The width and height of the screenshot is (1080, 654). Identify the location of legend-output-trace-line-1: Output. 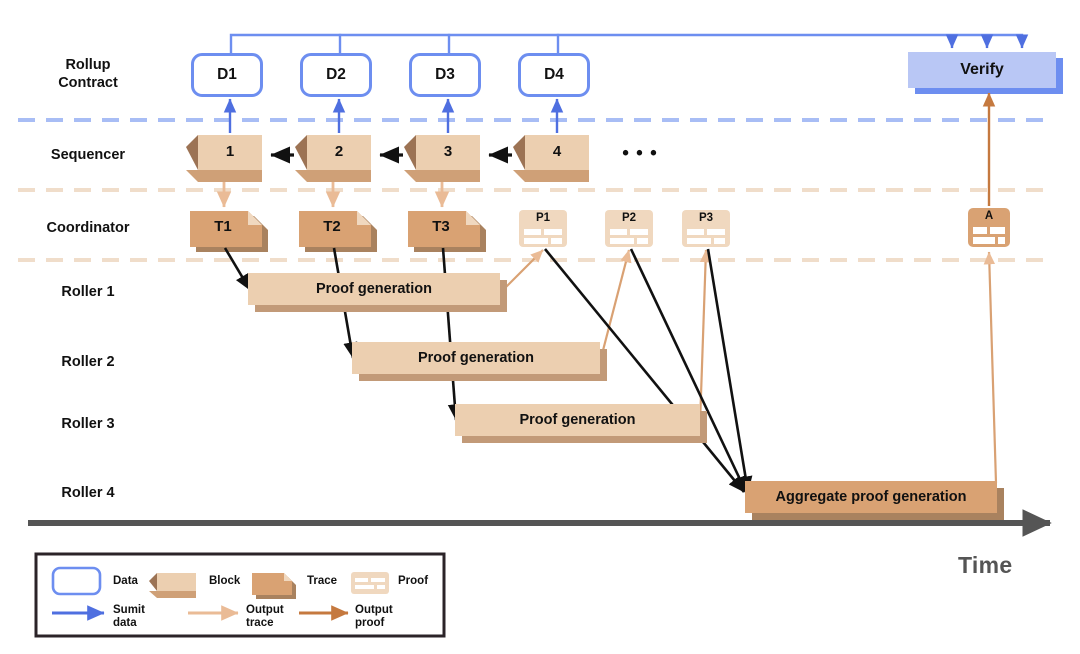
(265, 610).